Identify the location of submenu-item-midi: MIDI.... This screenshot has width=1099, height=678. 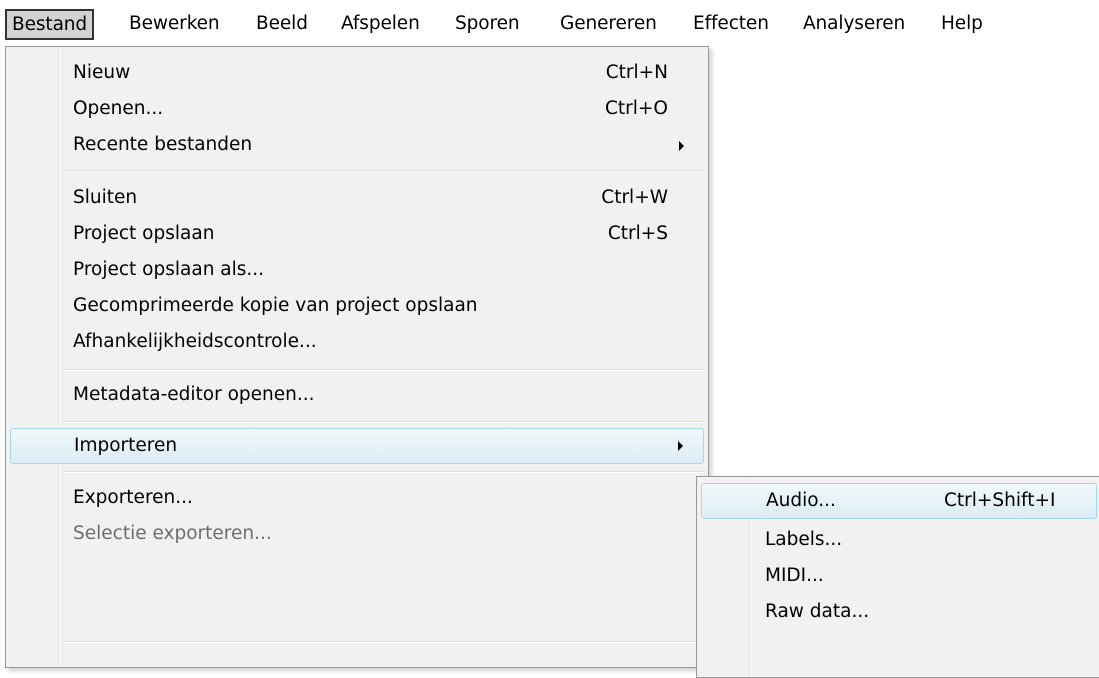
(899, 576).